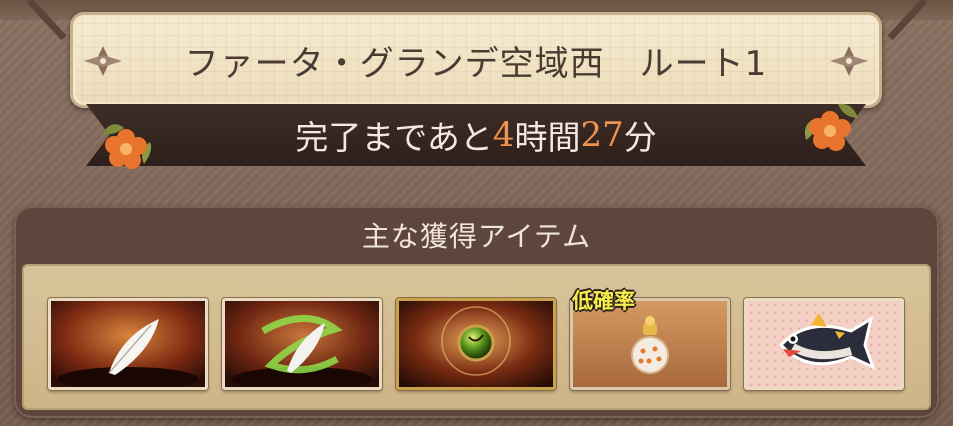 This screenshot has height=426, width=953. Describe the element at coordinates (547, 137) in the screenshot. I see `hours-unit: 時間` at that location.